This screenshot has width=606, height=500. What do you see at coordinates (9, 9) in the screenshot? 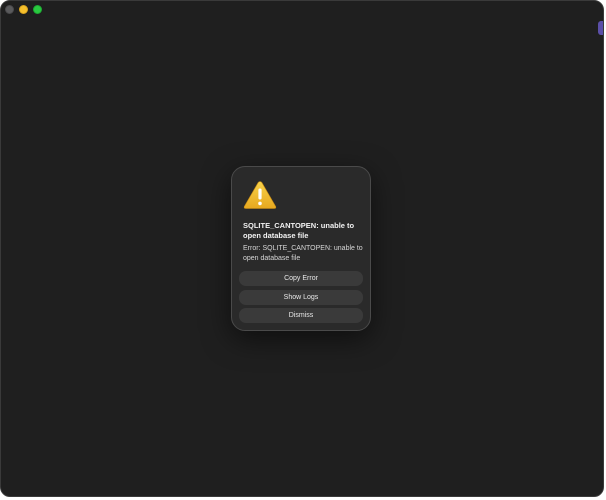
I see `close-window-button` at bounding box center [9, 9].